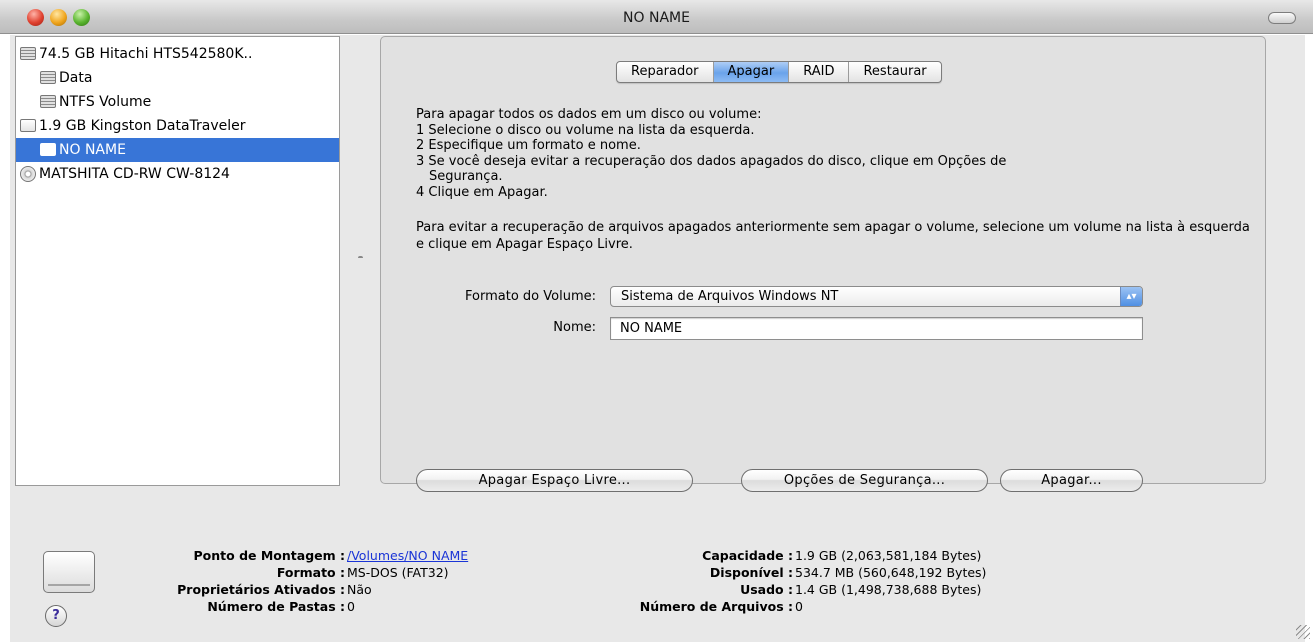 This screenshot has height=642, width=1313. I want to click on available-value: 534.7 MB (560,648,192 Bytes), so click(891, 572).